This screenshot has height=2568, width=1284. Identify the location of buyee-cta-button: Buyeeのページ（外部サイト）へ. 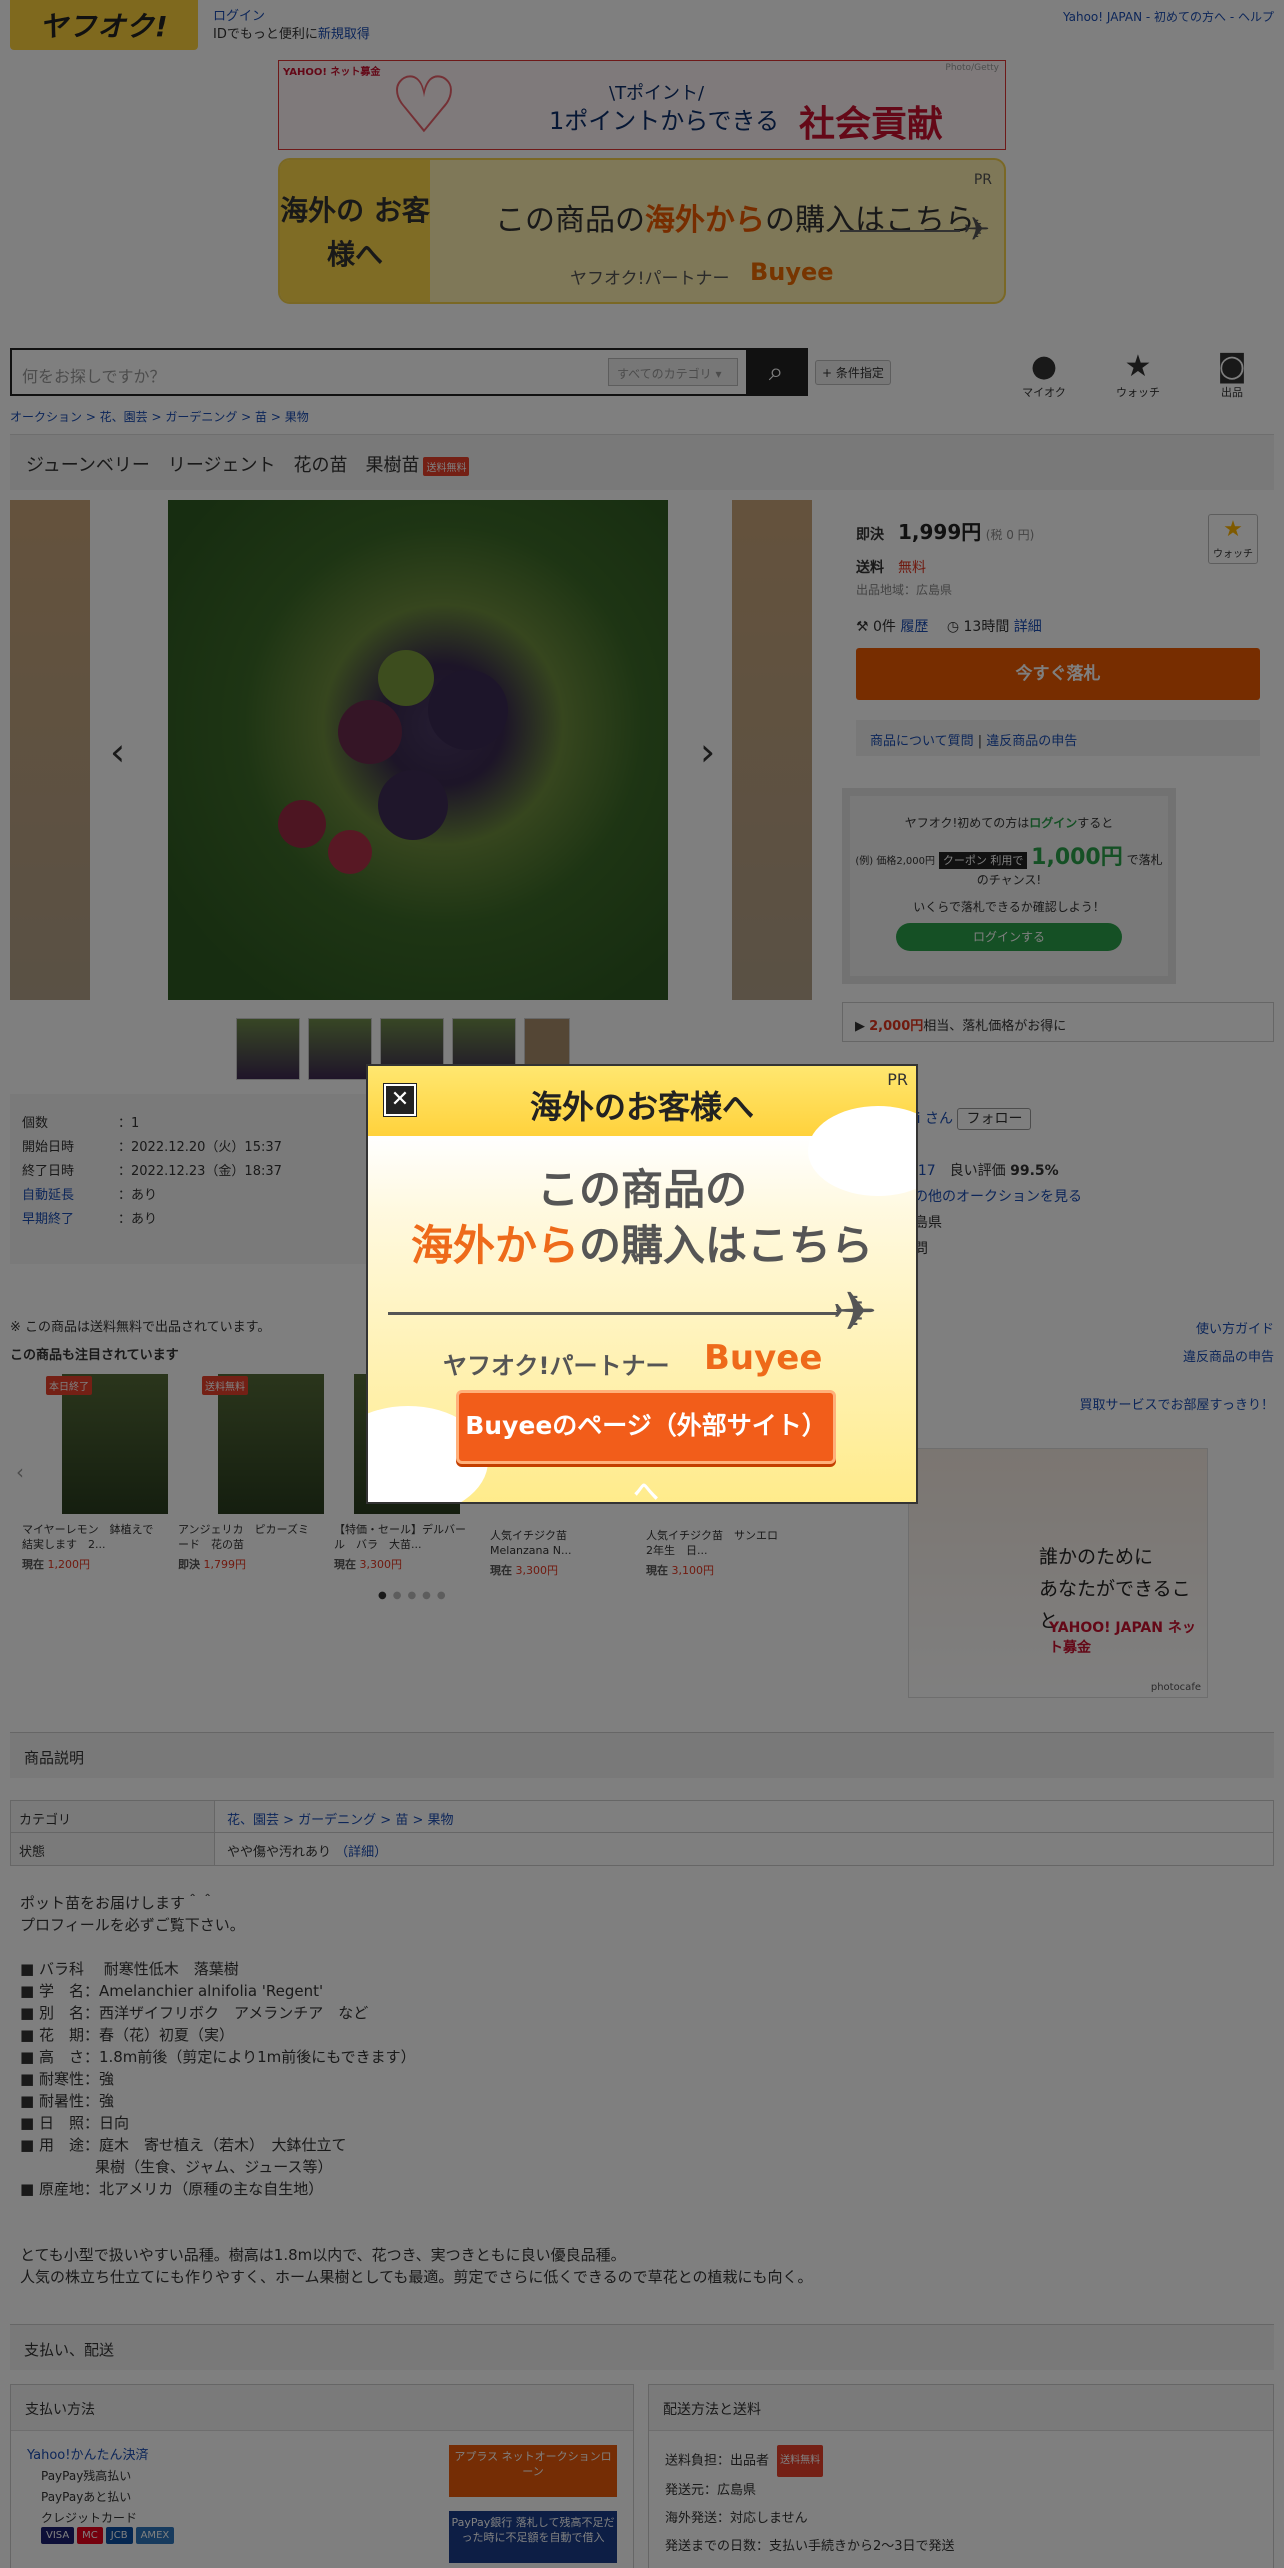
(646, 1446).